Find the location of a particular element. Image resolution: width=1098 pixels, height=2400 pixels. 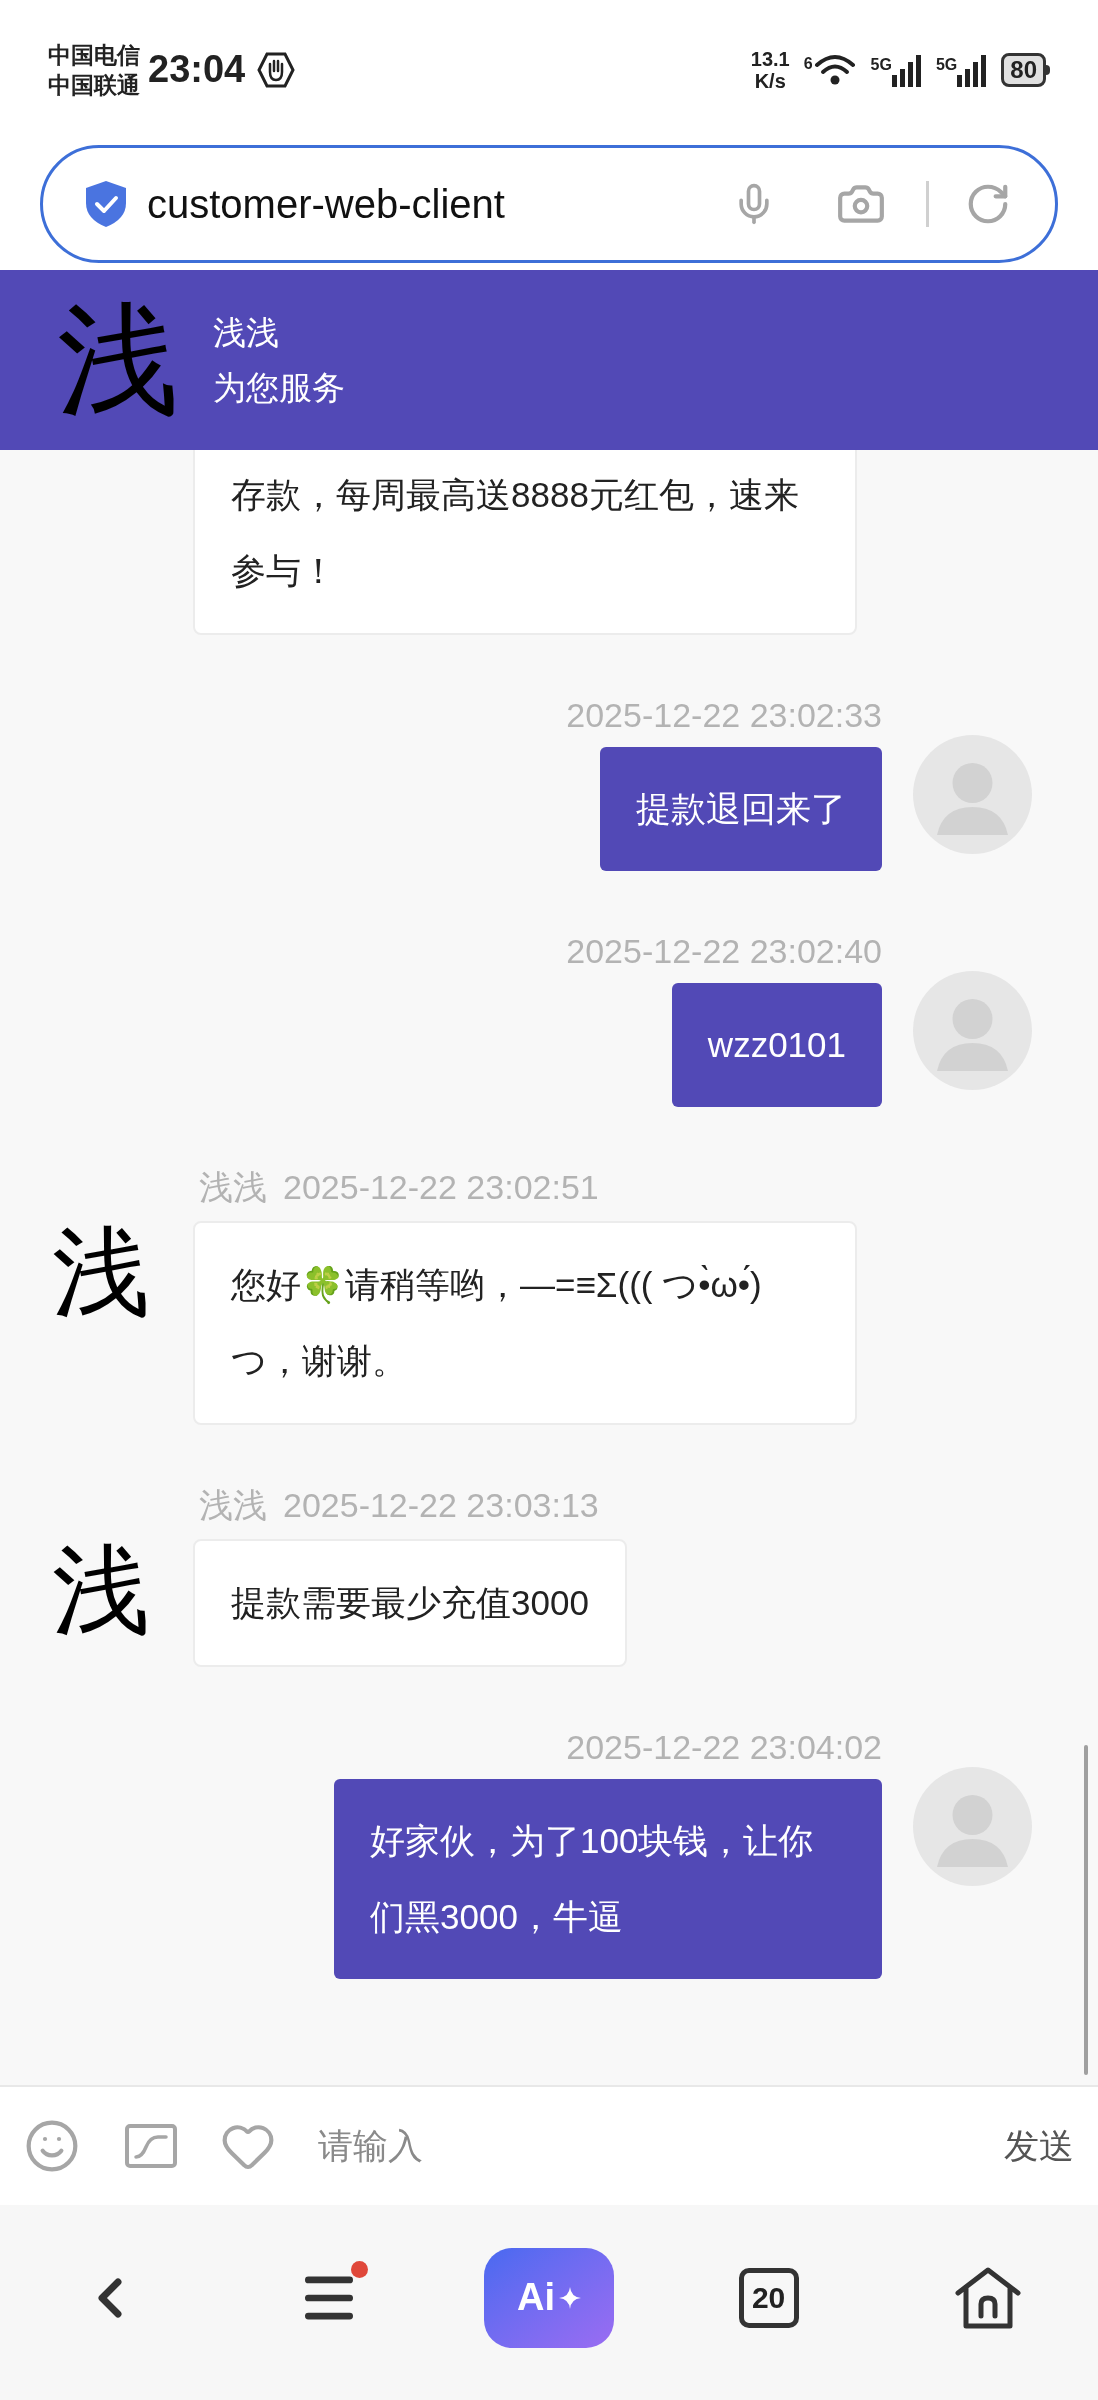

hand-icon is located at coordinates (276, 69).